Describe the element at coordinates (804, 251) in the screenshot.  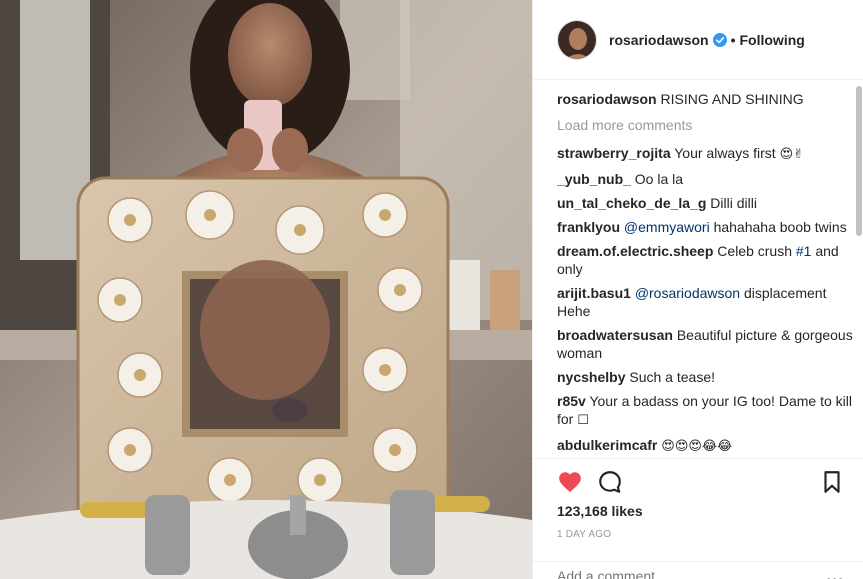
I see `comment-hashtag: #1` at that location.